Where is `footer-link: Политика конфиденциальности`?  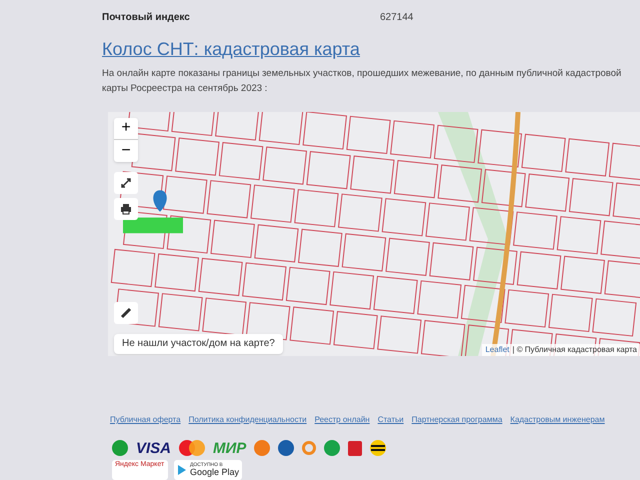 footer-link: Политика конфиденциальности is located at coordinates (247, 420).